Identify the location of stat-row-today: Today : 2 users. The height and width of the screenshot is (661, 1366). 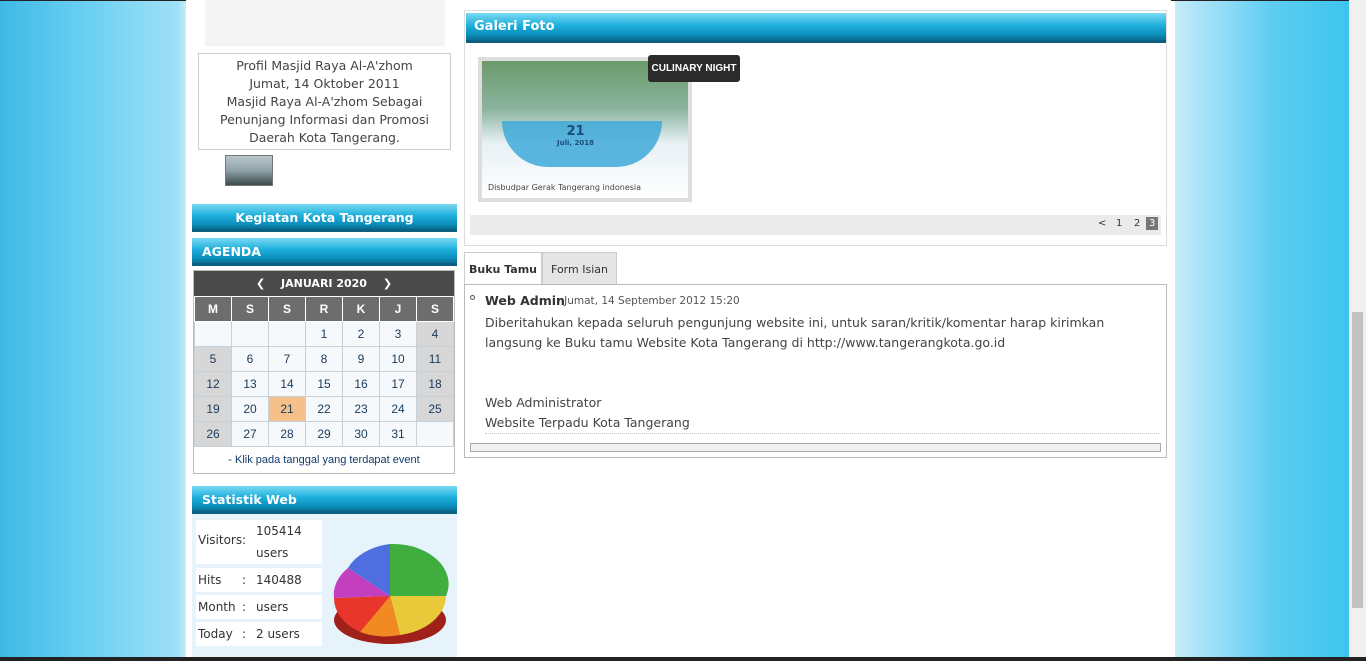
(259, 634).